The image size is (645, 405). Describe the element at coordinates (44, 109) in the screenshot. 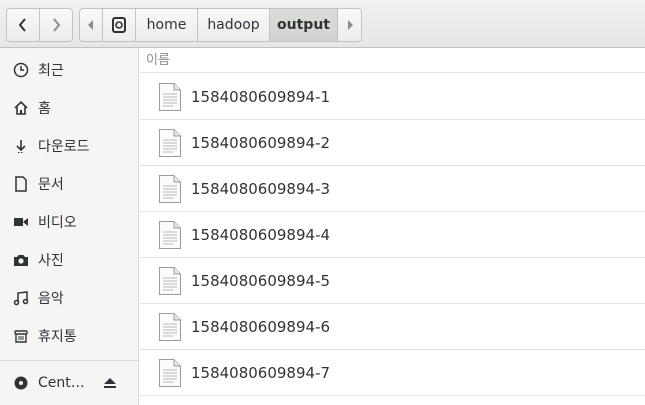

I see `sidebar-item-label: 홈` at that location.